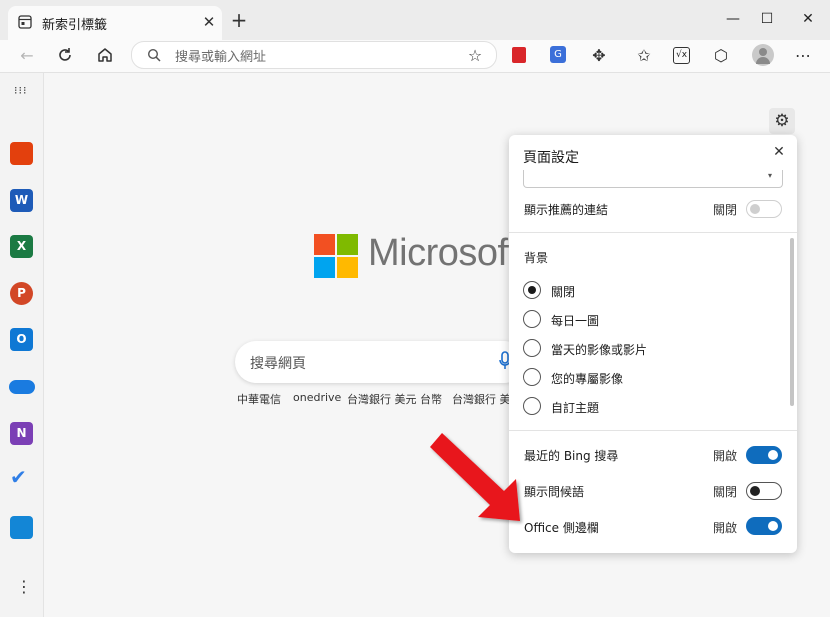  What do you see at coordinates (779, 152) in the screenshot?
I see `panel-close-icon: ✕` at bounding box center [779, 152].